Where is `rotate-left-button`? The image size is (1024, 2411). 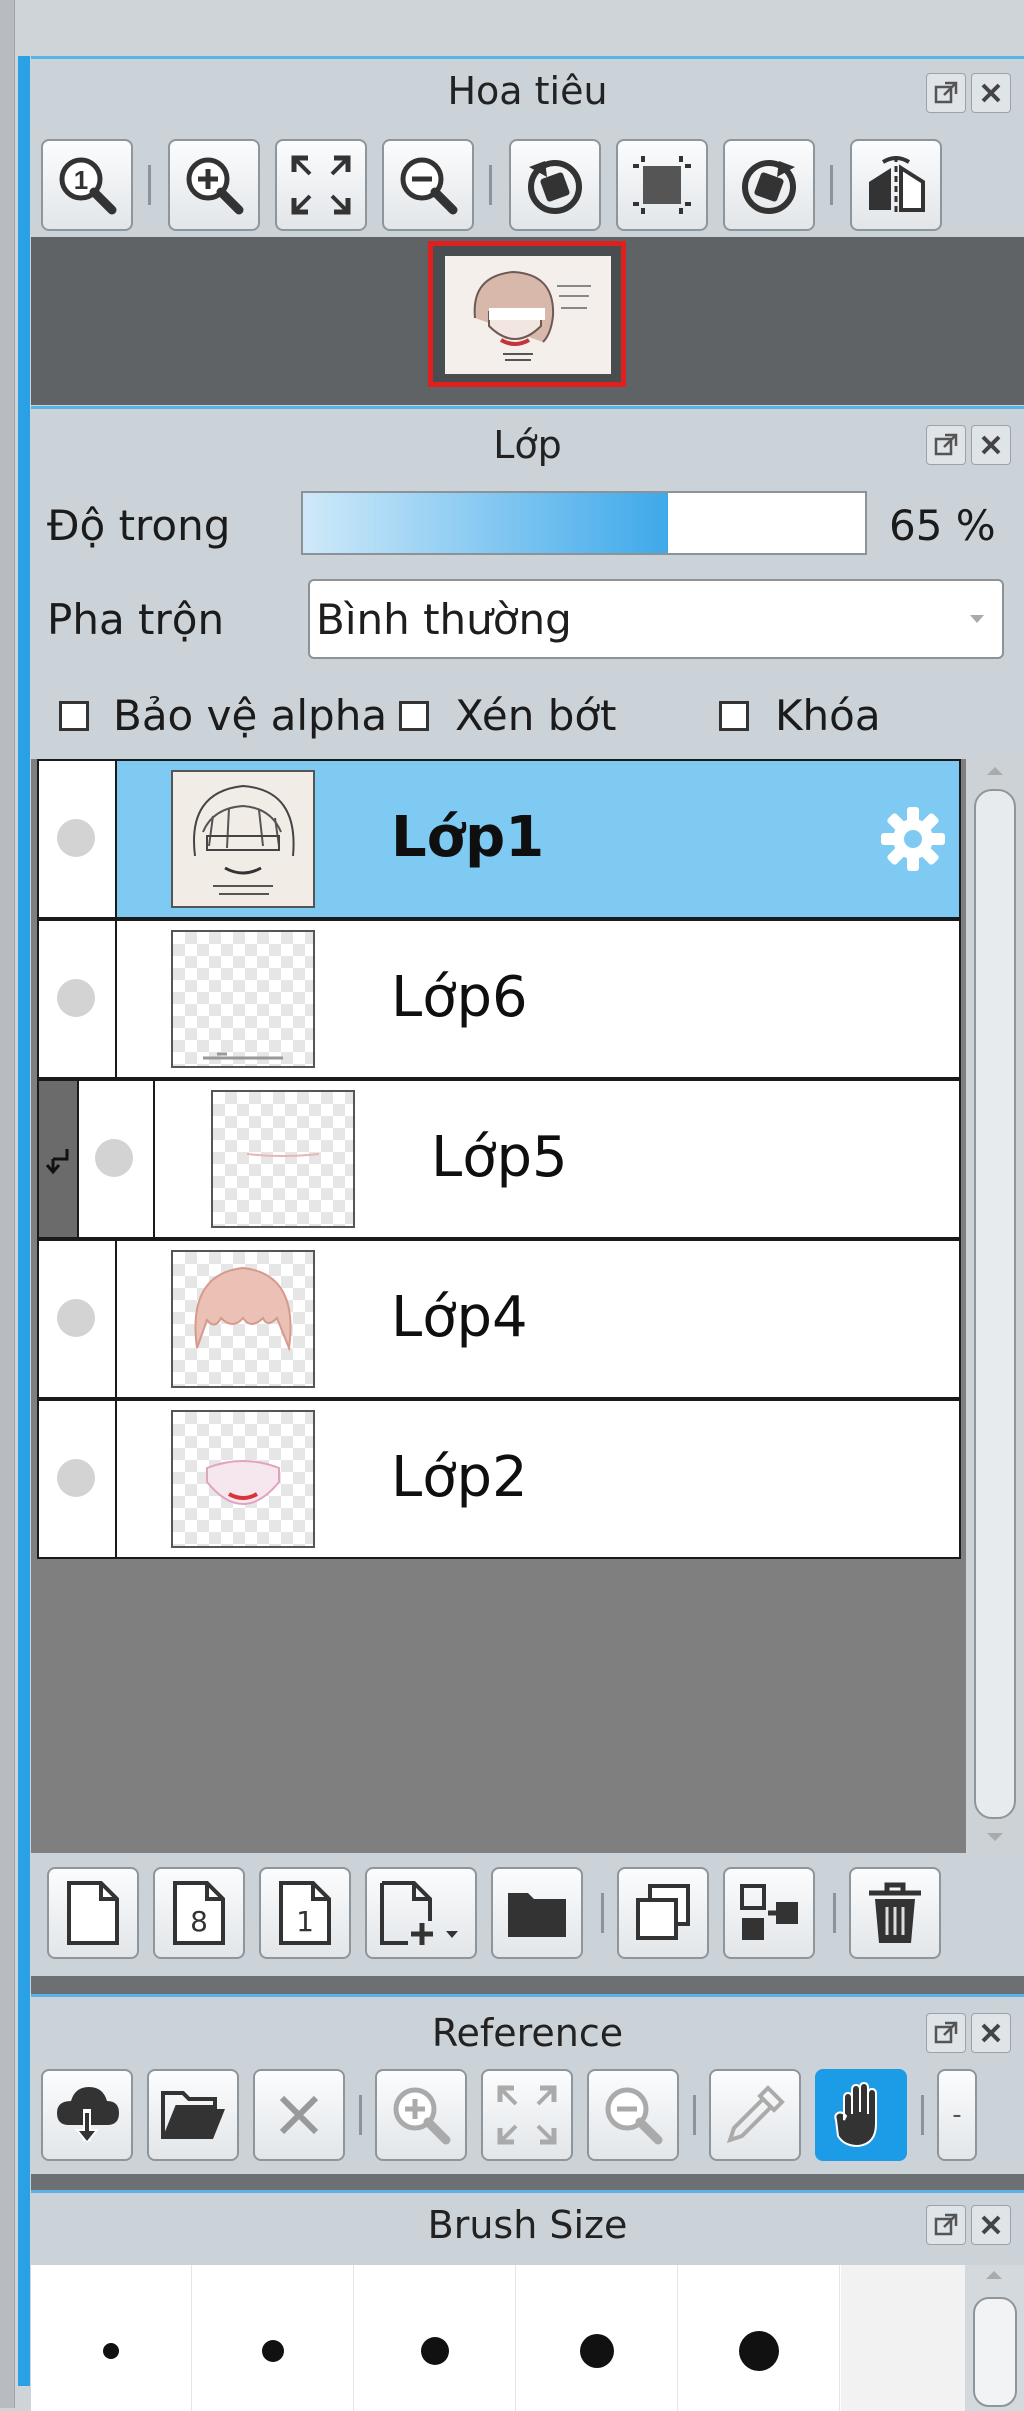
rotate-left-button is located at coordinates (555, 185).